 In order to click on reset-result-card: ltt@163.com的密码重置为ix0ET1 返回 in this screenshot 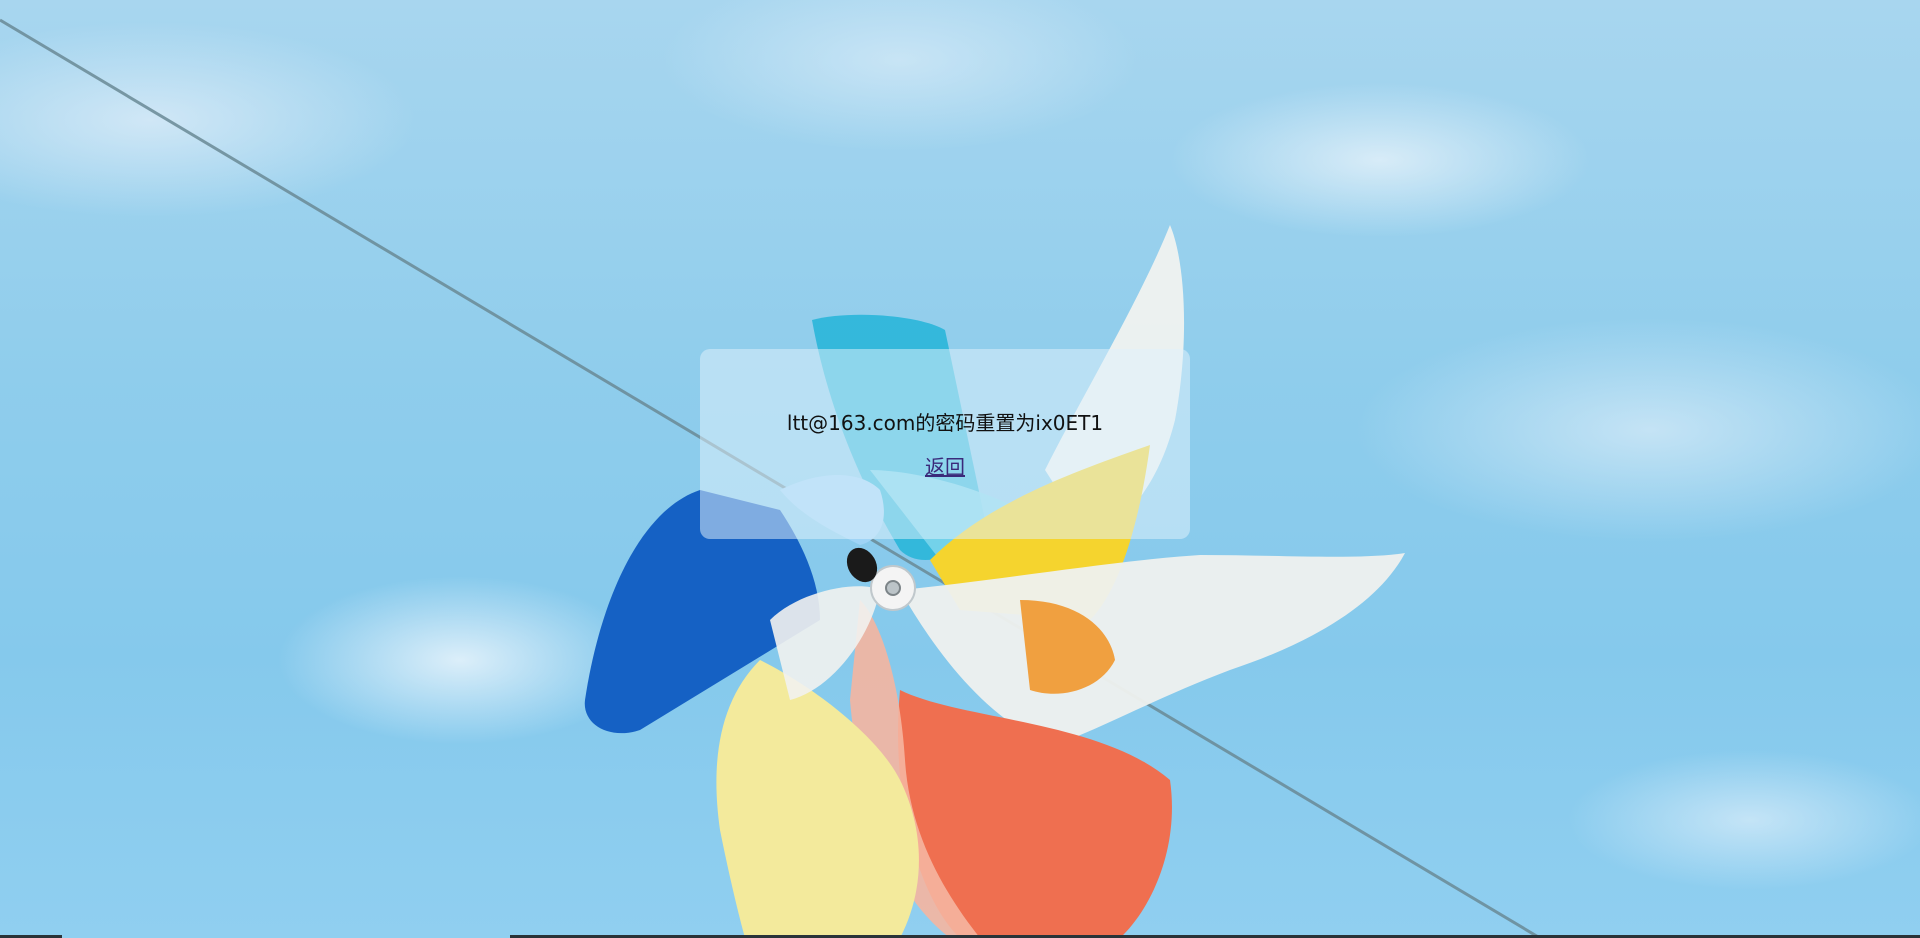, I will do `click(945, 444)`.